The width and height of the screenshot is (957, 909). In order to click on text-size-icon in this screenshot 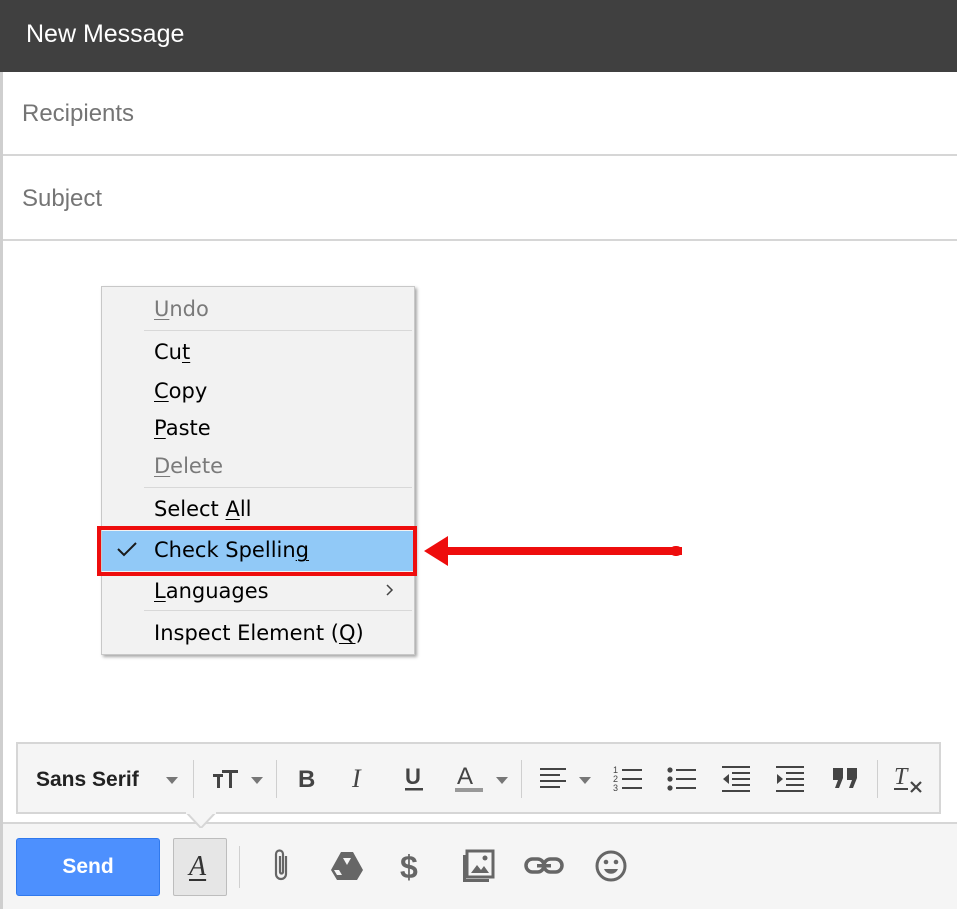, I will do `click(226, 778)`.